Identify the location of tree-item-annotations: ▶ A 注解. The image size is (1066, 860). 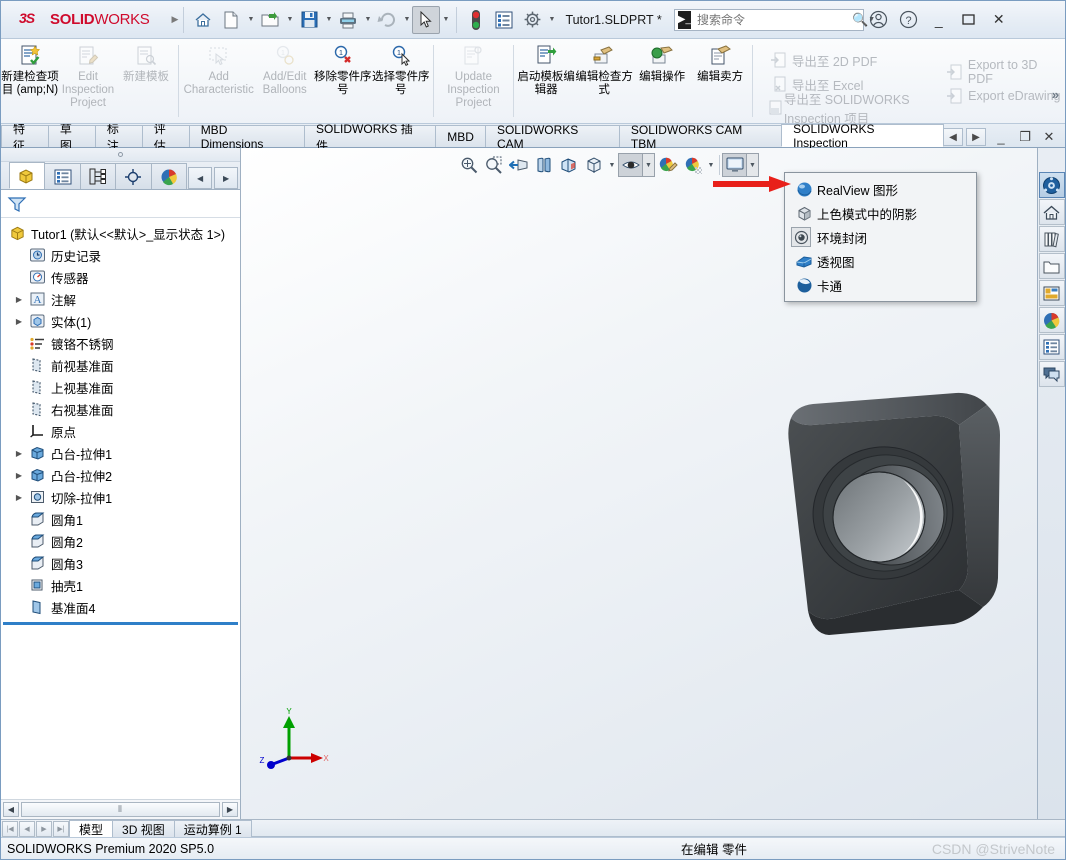
(120, 299).